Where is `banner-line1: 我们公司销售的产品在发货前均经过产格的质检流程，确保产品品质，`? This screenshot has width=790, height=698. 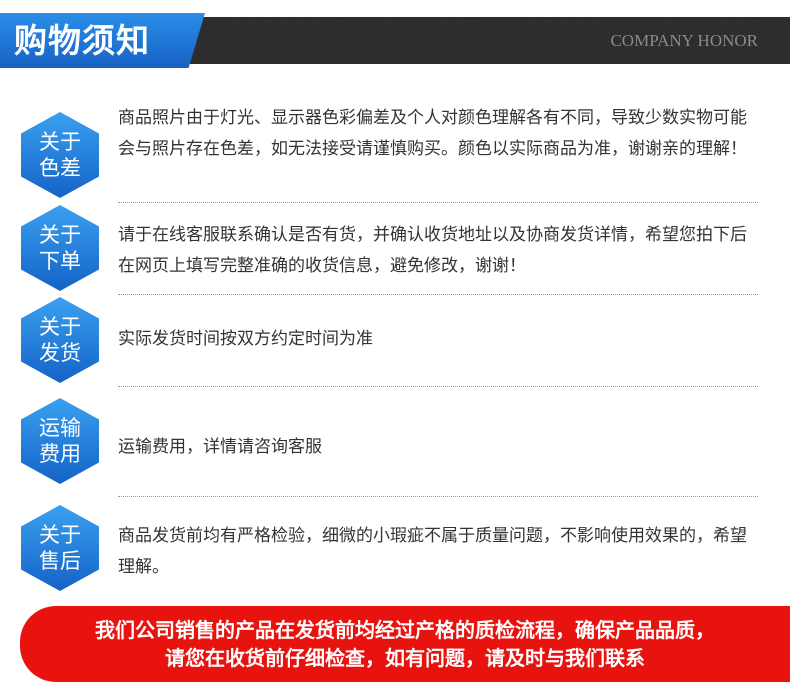
banner-line1: 我们公司销售的产品在发货前均经过产格的质检流程，确保产品品质， is located at coordinates (405, 630).